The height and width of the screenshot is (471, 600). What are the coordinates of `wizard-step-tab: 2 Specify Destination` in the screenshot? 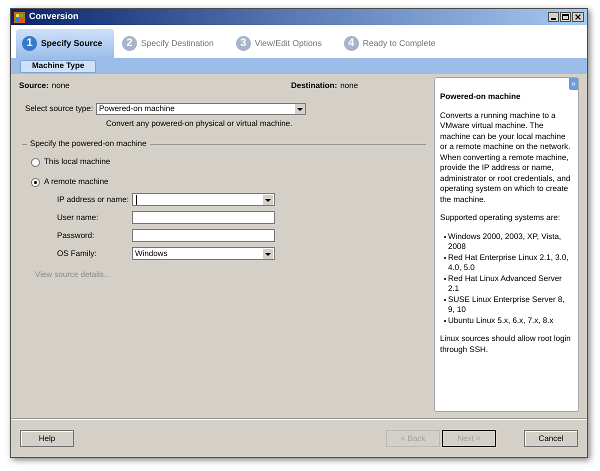 It's located at (168, 43).